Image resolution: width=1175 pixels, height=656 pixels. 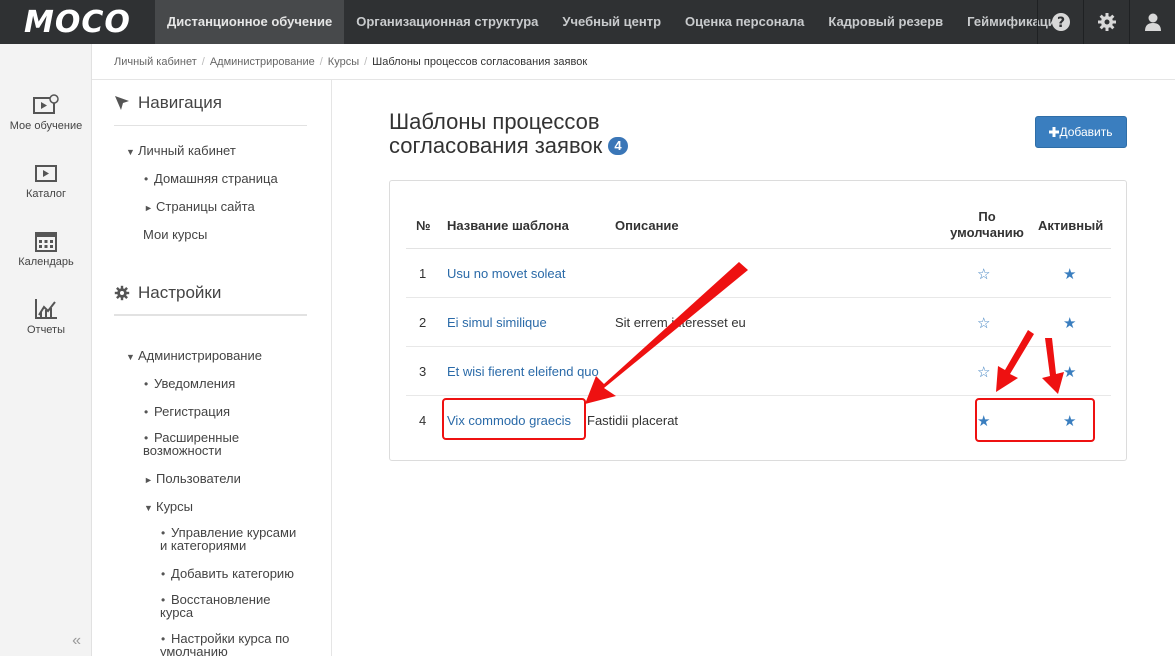 I want to click on breadcrumb-current: Шаблоны процессов согласования заявок, so click(x=480, y=62).